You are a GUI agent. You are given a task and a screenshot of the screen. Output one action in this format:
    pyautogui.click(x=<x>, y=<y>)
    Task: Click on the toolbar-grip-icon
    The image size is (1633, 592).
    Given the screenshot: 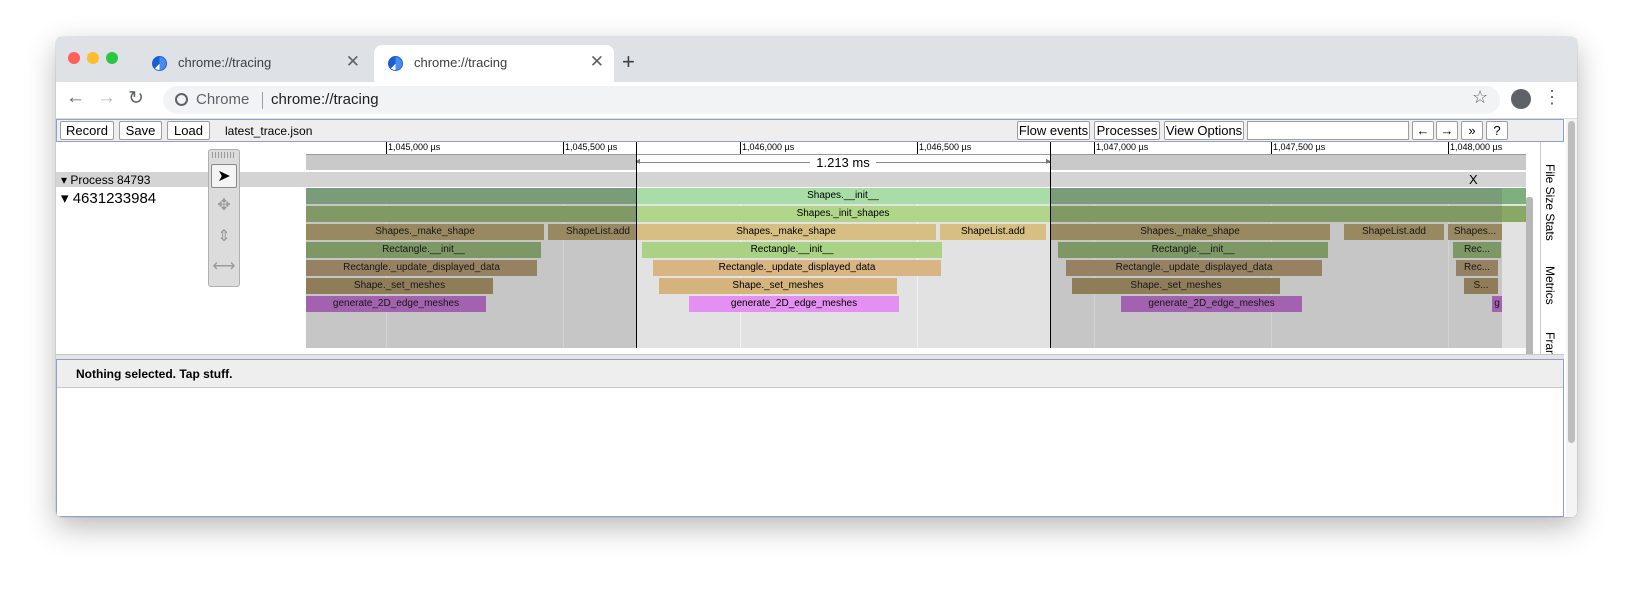 What is the action you would take?
    pyautogui.click(x=223, y=155)
    